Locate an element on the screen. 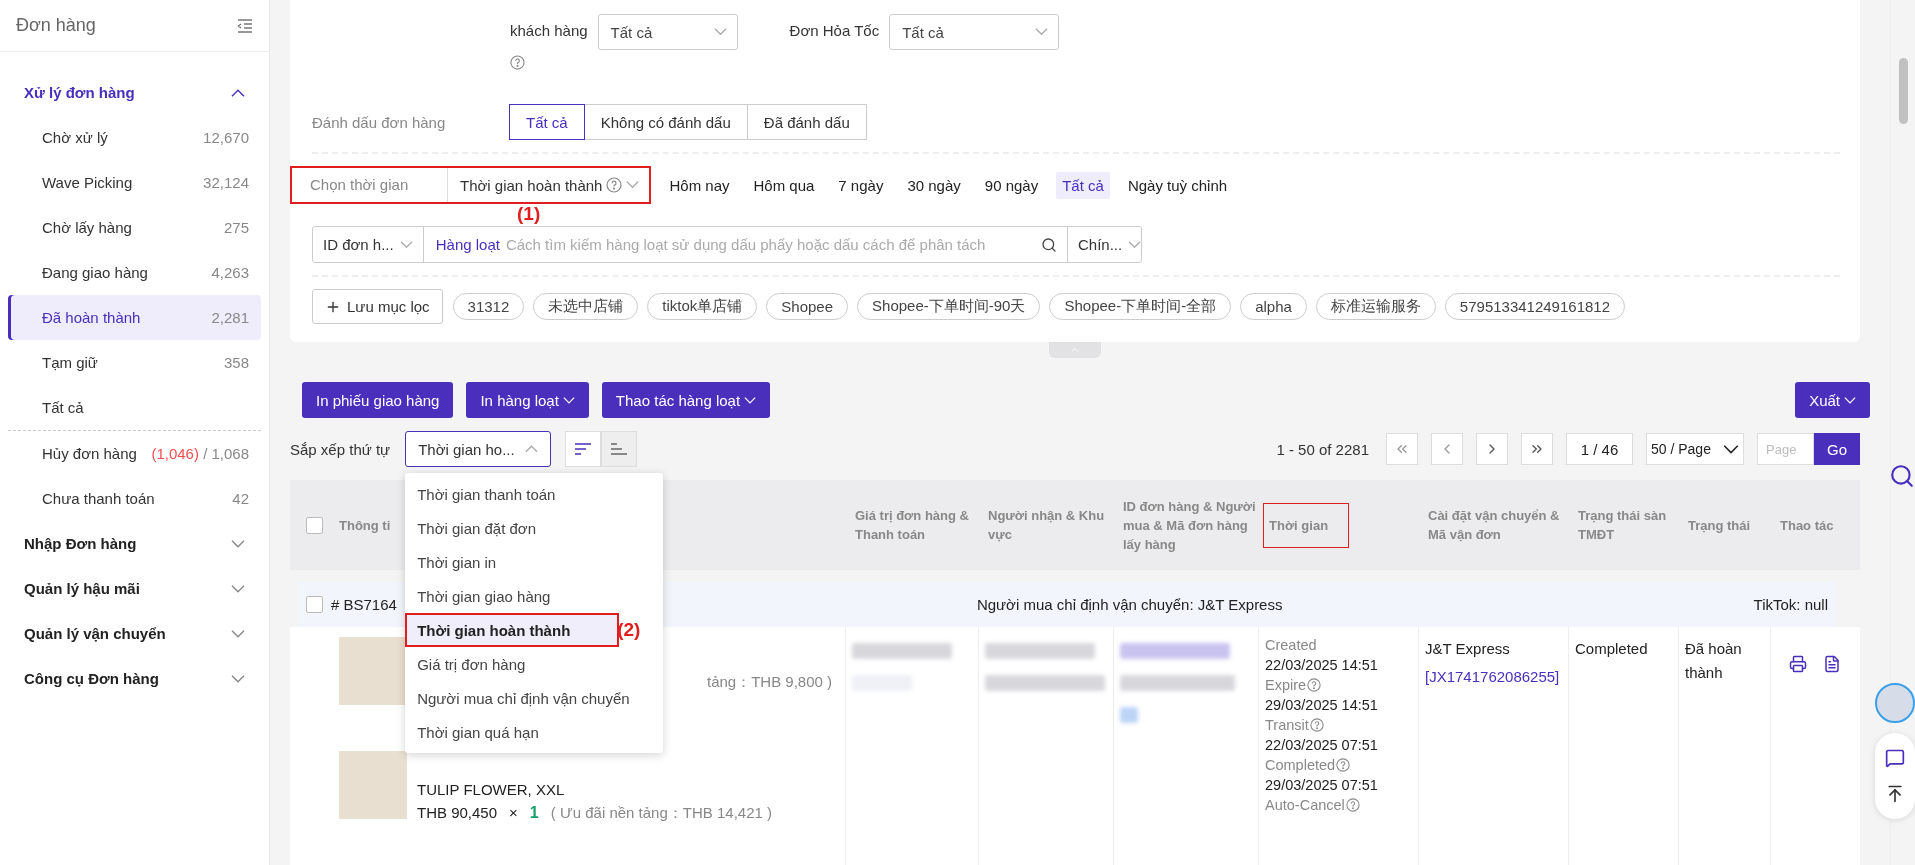 This screenshot has height=865, width=1915. filter-label: khách hàng is located at coordinates (549, 30).